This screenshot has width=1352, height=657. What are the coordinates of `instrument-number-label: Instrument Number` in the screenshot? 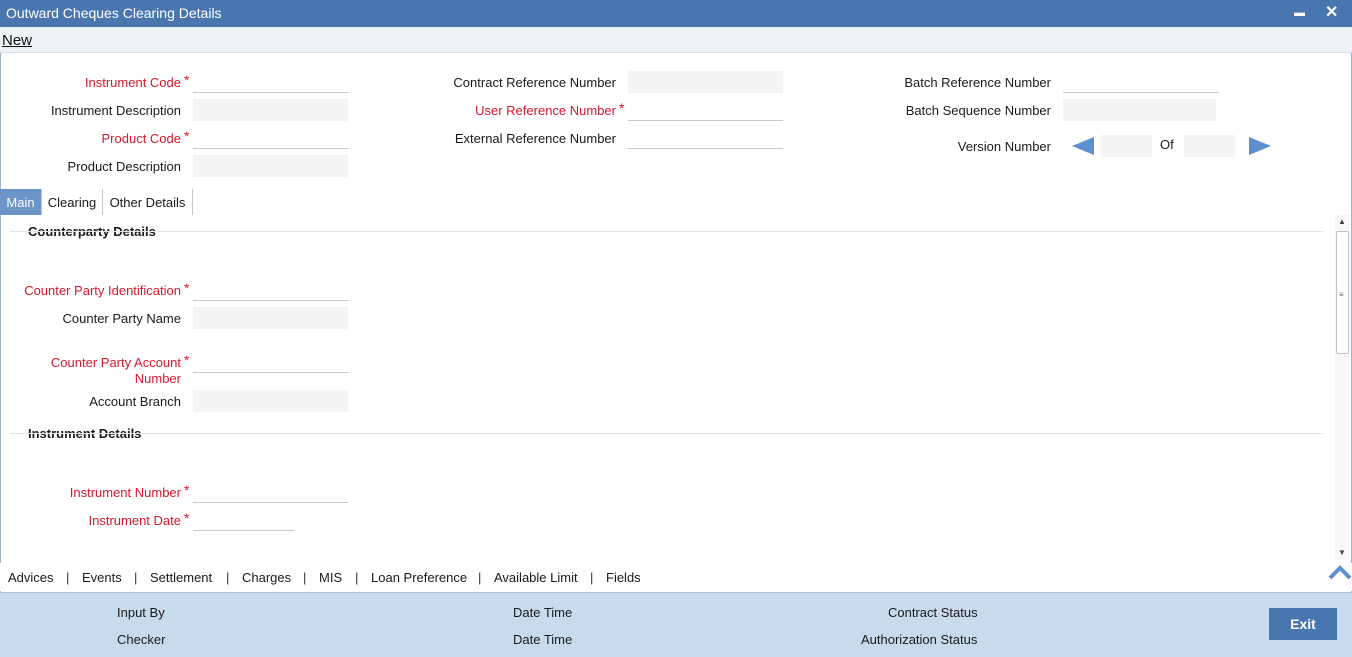 It's located at (125, 492).